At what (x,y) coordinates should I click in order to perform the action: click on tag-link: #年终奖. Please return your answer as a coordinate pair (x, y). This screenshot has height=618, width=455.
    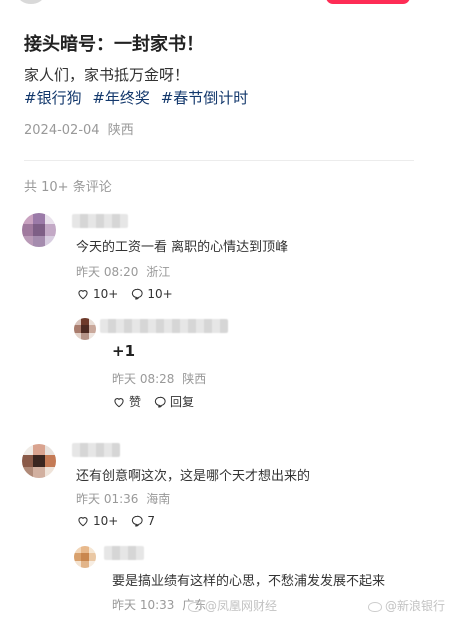
    Looking at the image, I should click on (121, 98).